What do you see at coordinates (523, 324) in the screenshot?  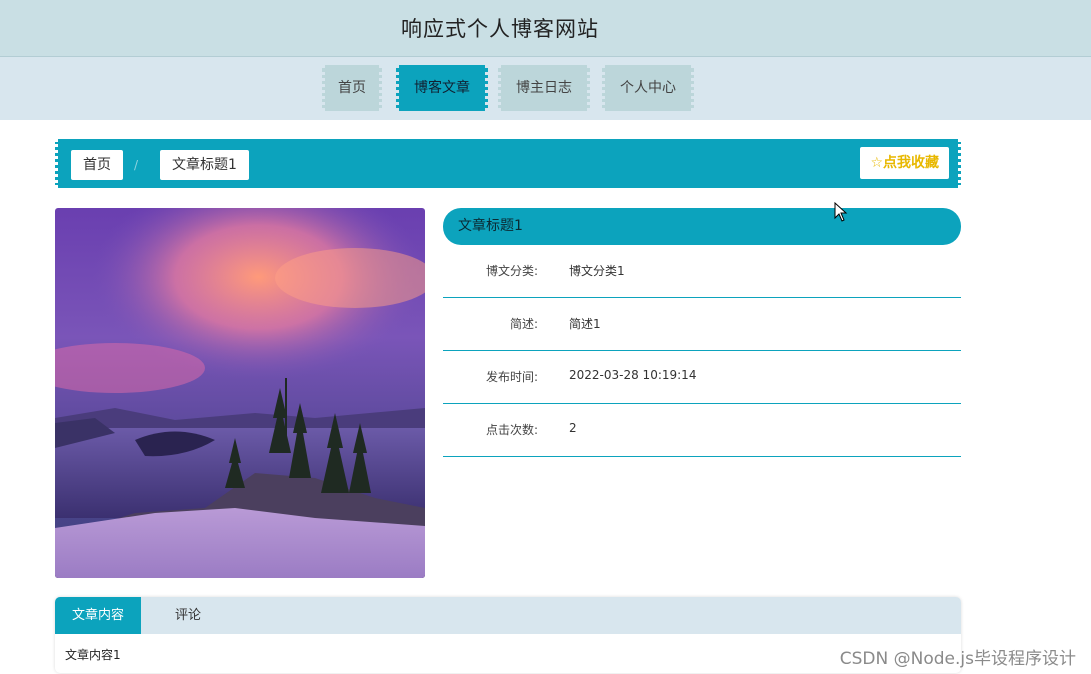 I see `info-label: 简述:` at bounding box center [523, 324].